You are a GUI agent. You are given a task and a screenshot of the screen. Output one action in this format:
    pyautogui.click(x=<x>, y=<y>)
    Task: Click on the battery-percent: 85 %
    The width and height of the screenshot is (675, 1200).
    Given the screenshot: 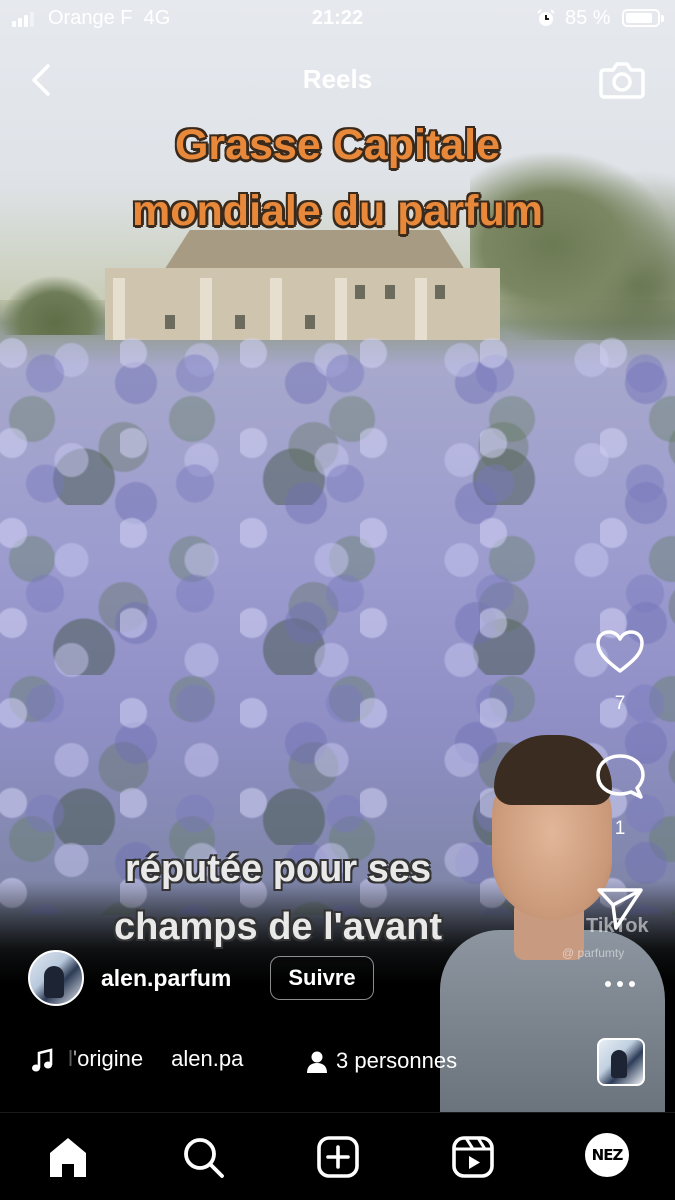 What is the action you would take?
    pyautogui.click(x=588, y=18)
    